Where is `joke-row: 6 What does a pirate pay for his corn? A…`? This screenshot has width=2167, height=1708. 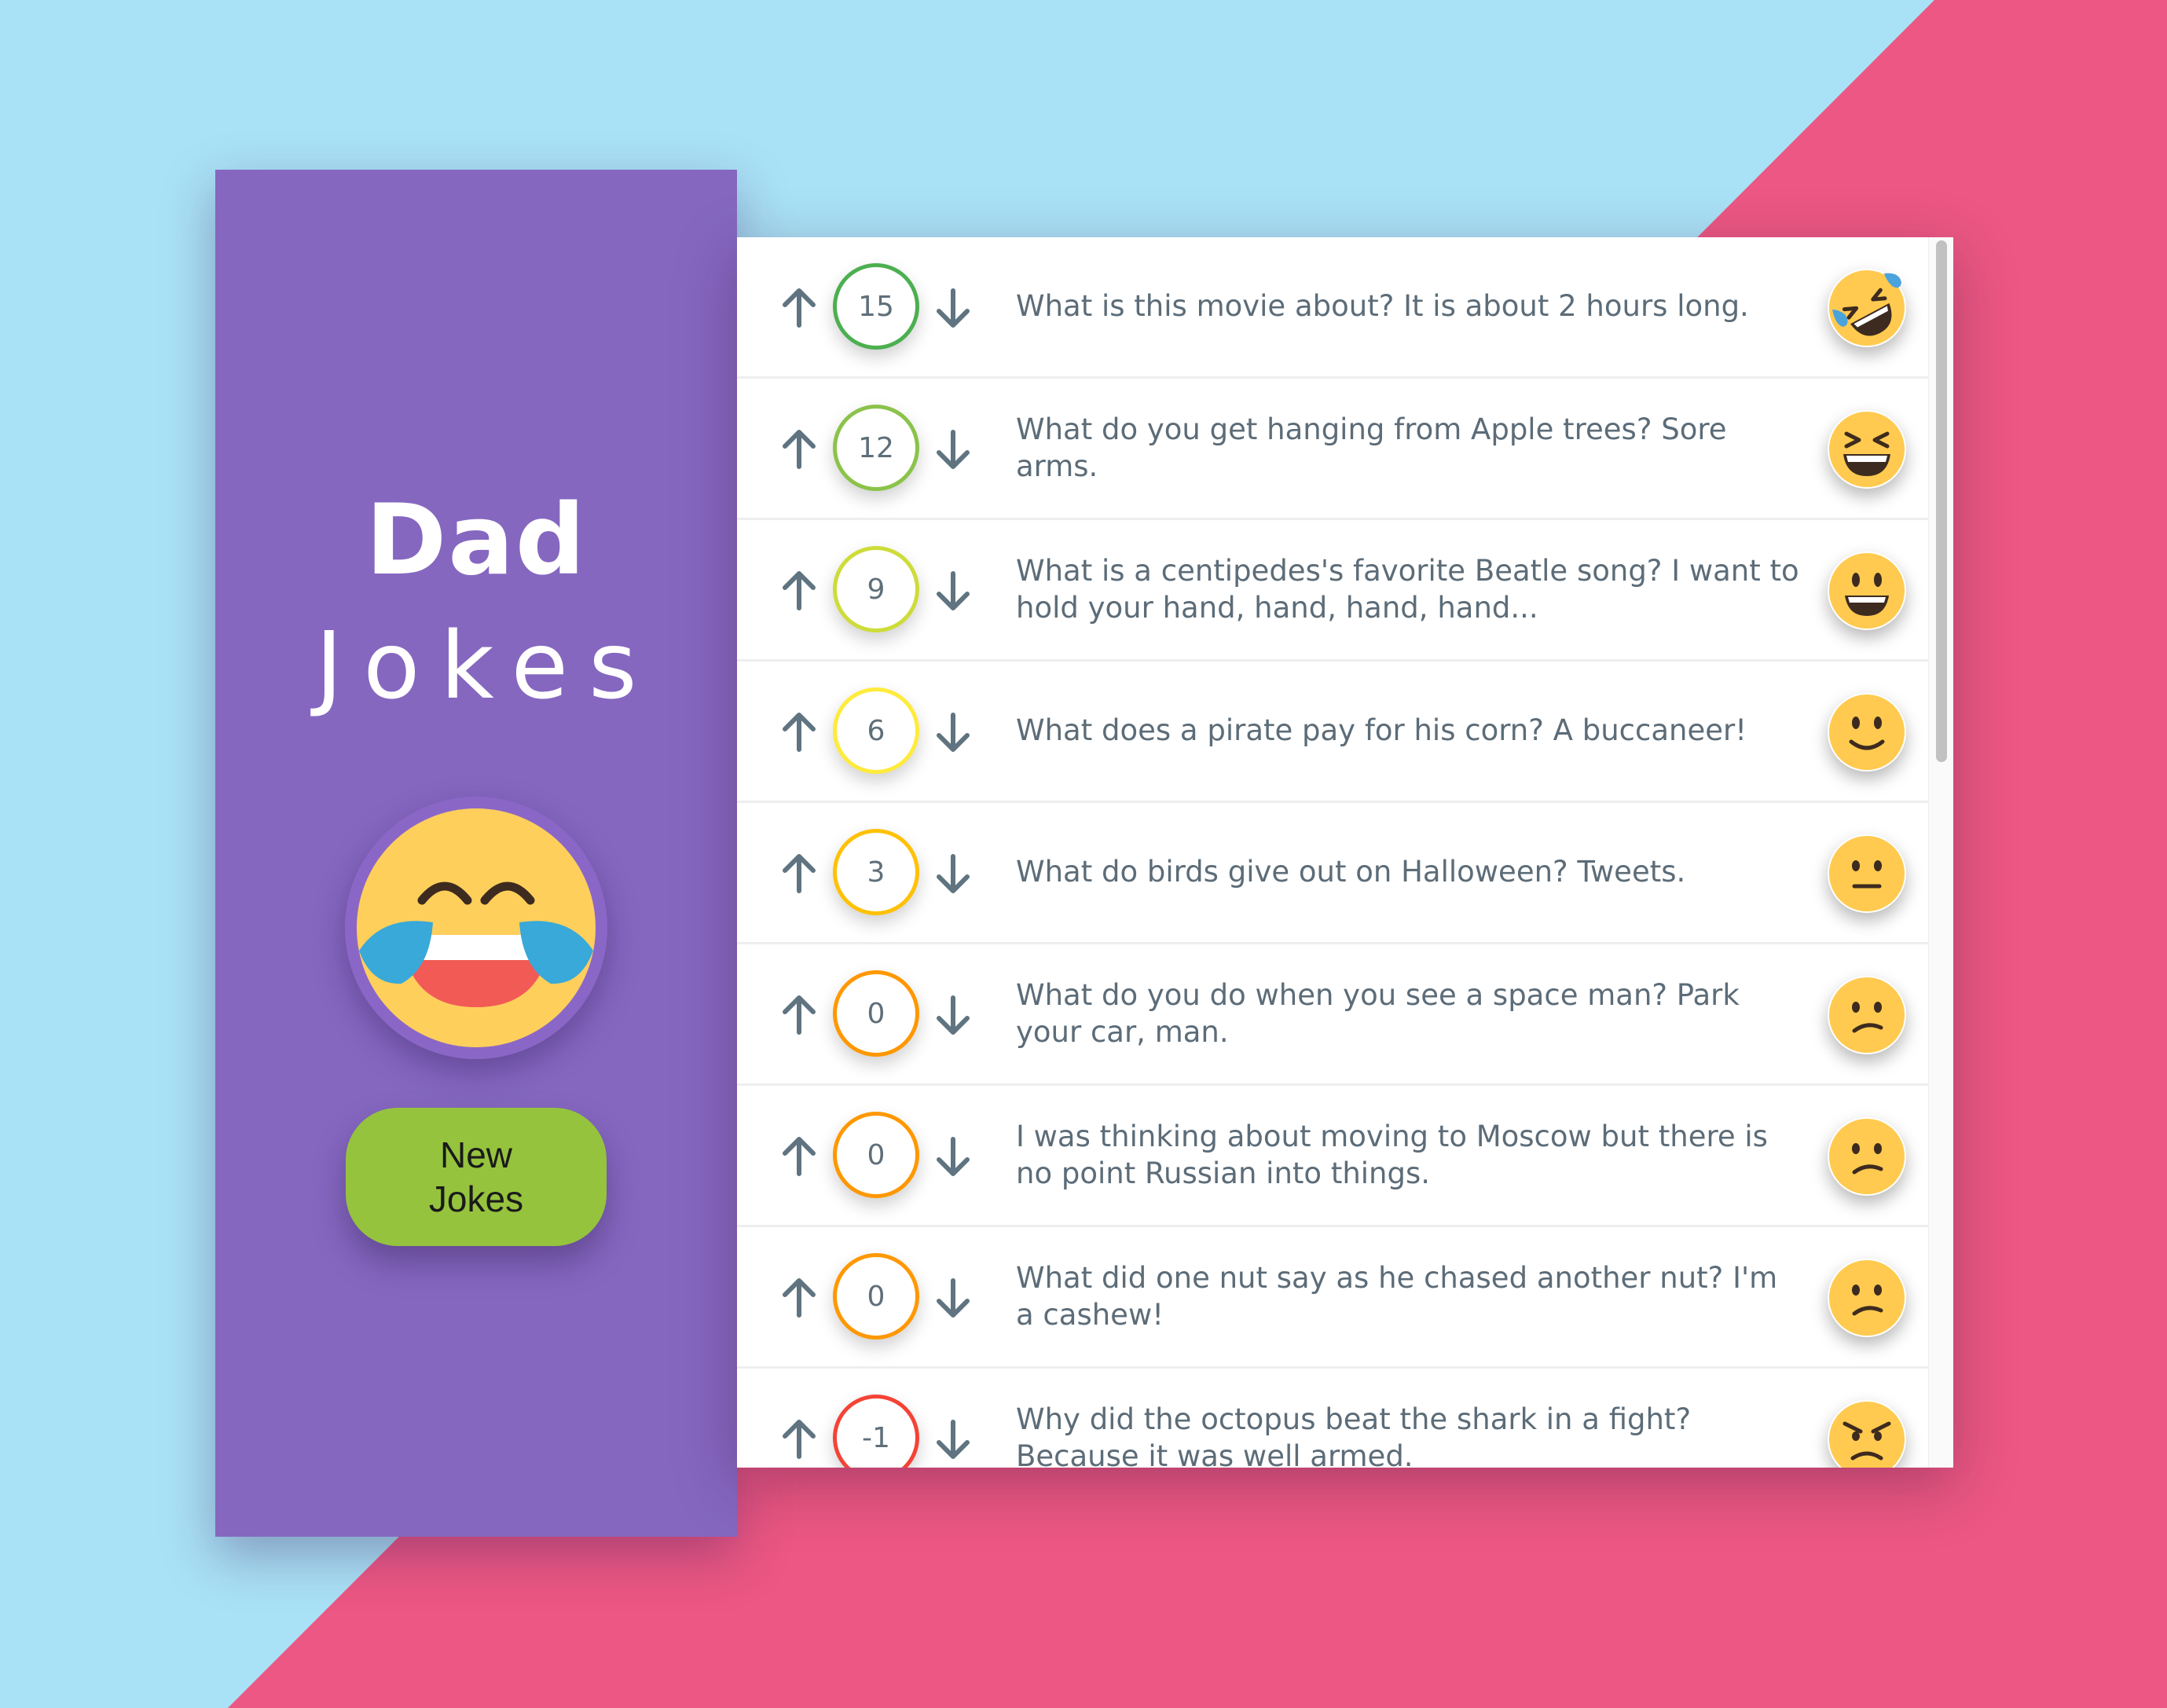
joke-row: 6 What does a pirate pay for his corn? A… is located at coordinates (1332, 732).